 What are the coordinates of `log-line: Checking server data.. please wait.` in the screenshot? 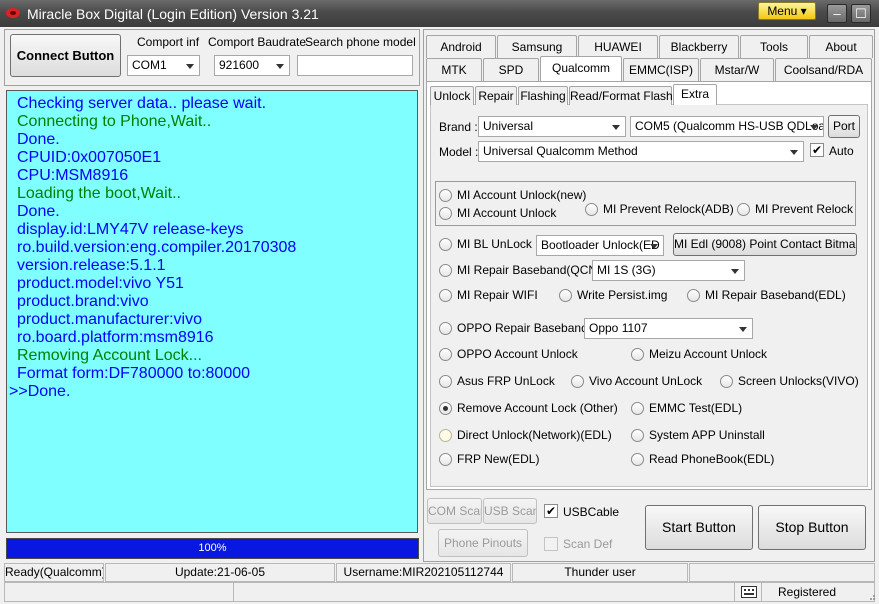 It's located at (142, 103).